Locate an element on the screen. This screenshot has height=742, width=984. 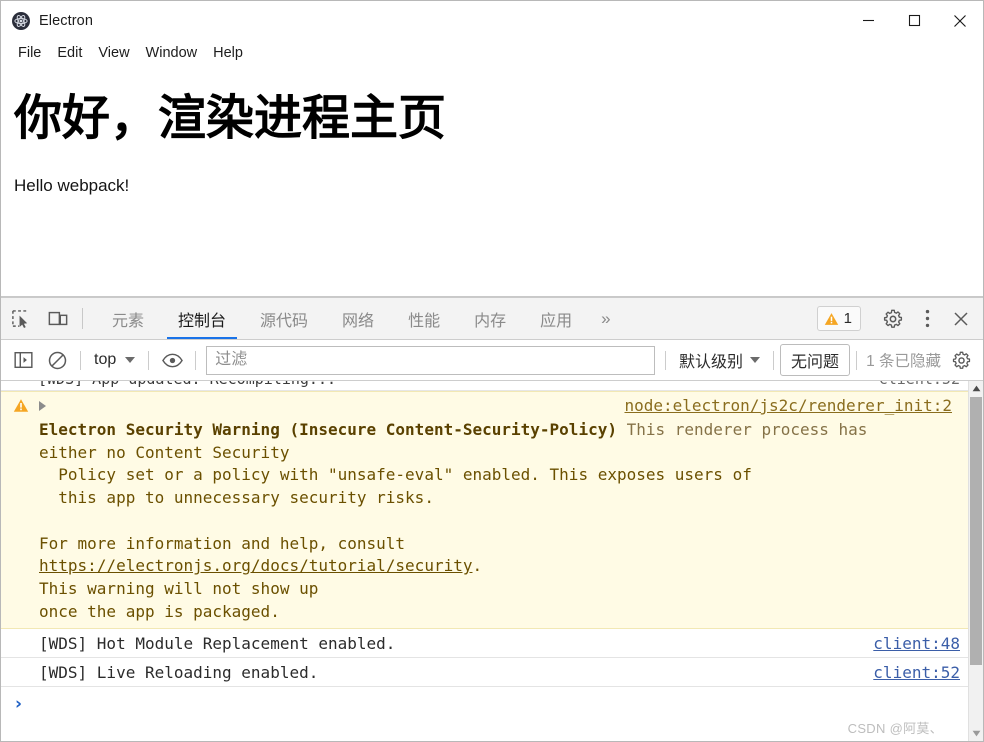
log-message-source: client:48 is located at coordinates (916, 643).